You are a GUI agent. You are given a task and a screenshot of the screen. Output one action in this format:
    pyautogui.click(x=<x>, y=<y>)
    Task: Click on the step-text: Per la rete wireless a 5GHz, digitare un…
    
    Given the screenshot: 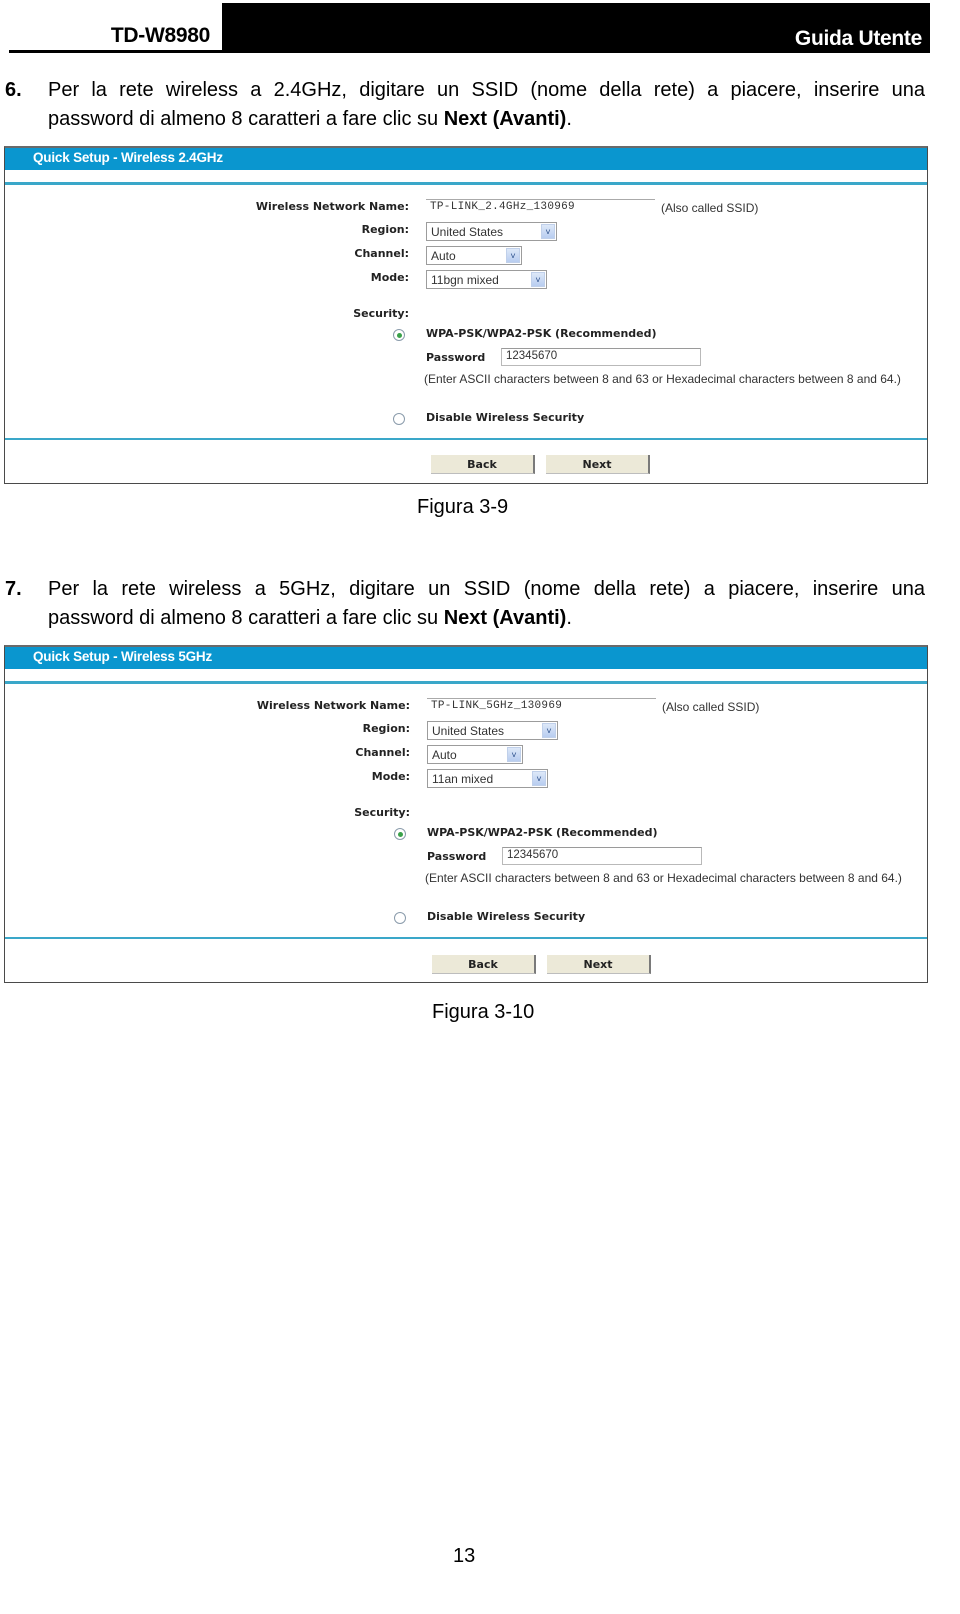 What is the action you would take?
    pyautogui.click(x=486, y=604)
    